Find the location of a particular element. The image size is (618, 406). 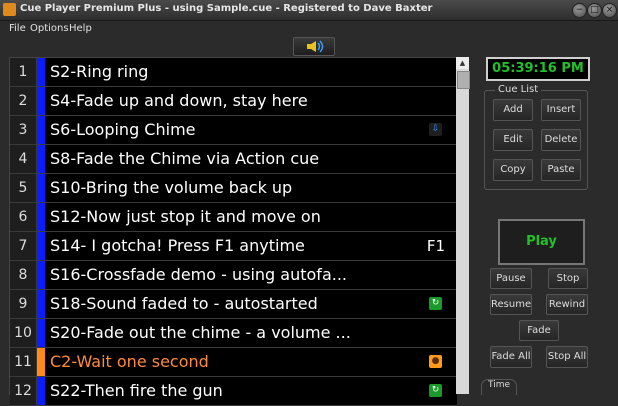

rewind-button: Rewind is located at coordinates (567, 304).